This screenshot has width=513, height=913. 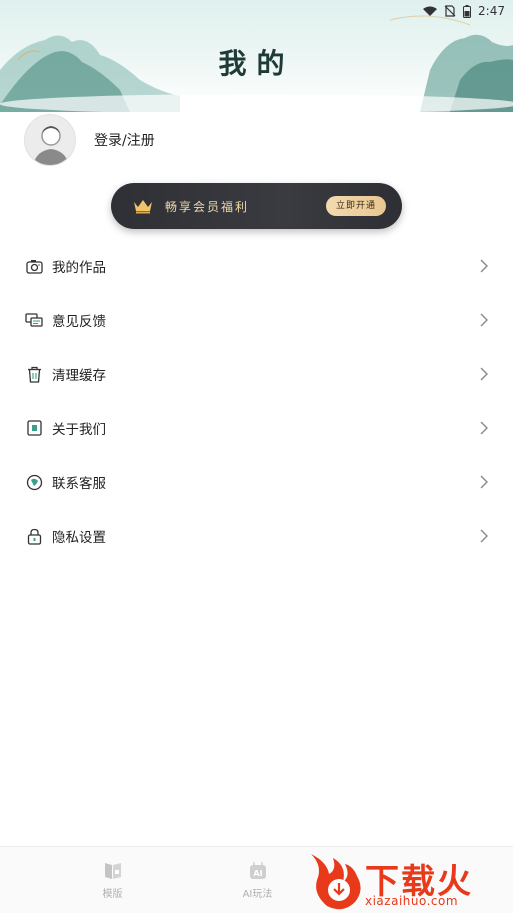 What do you see at coordinates (112, 880) in the screenshot?
I see `tab-template: 模版` at bounding box center [112, 880].